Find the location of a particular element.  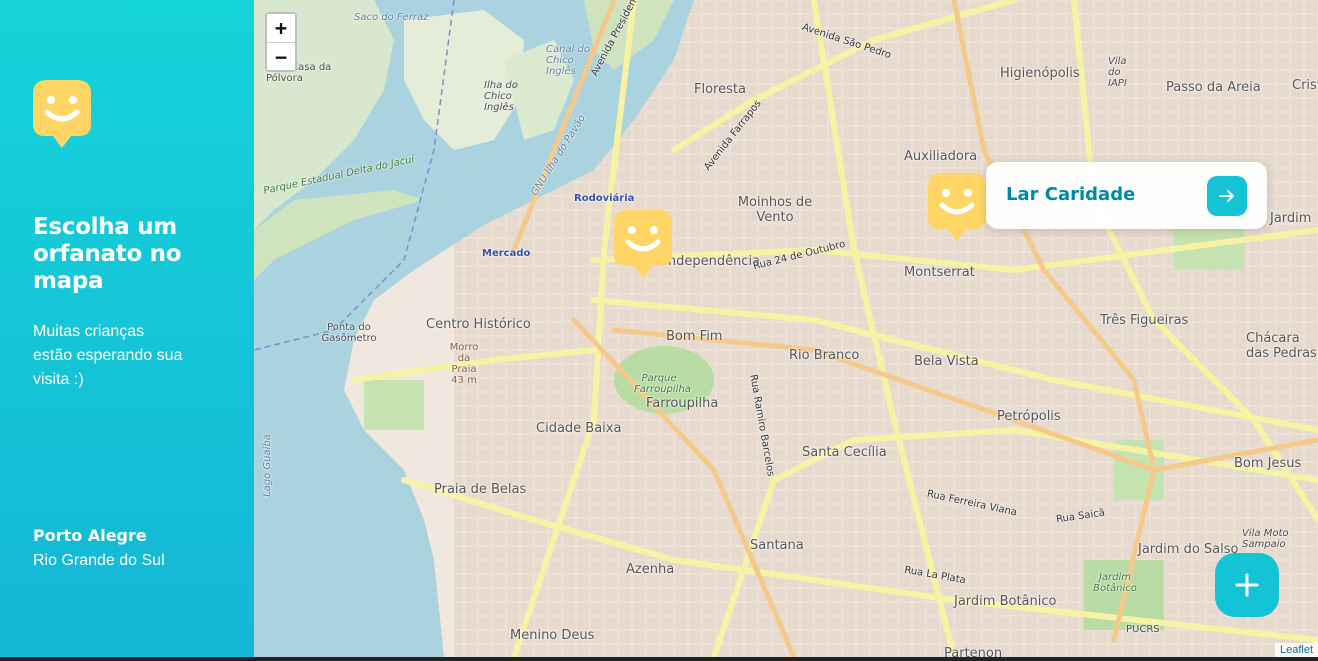

map-label: Ponta do Gasômetro is located at coordinates (349, 333).